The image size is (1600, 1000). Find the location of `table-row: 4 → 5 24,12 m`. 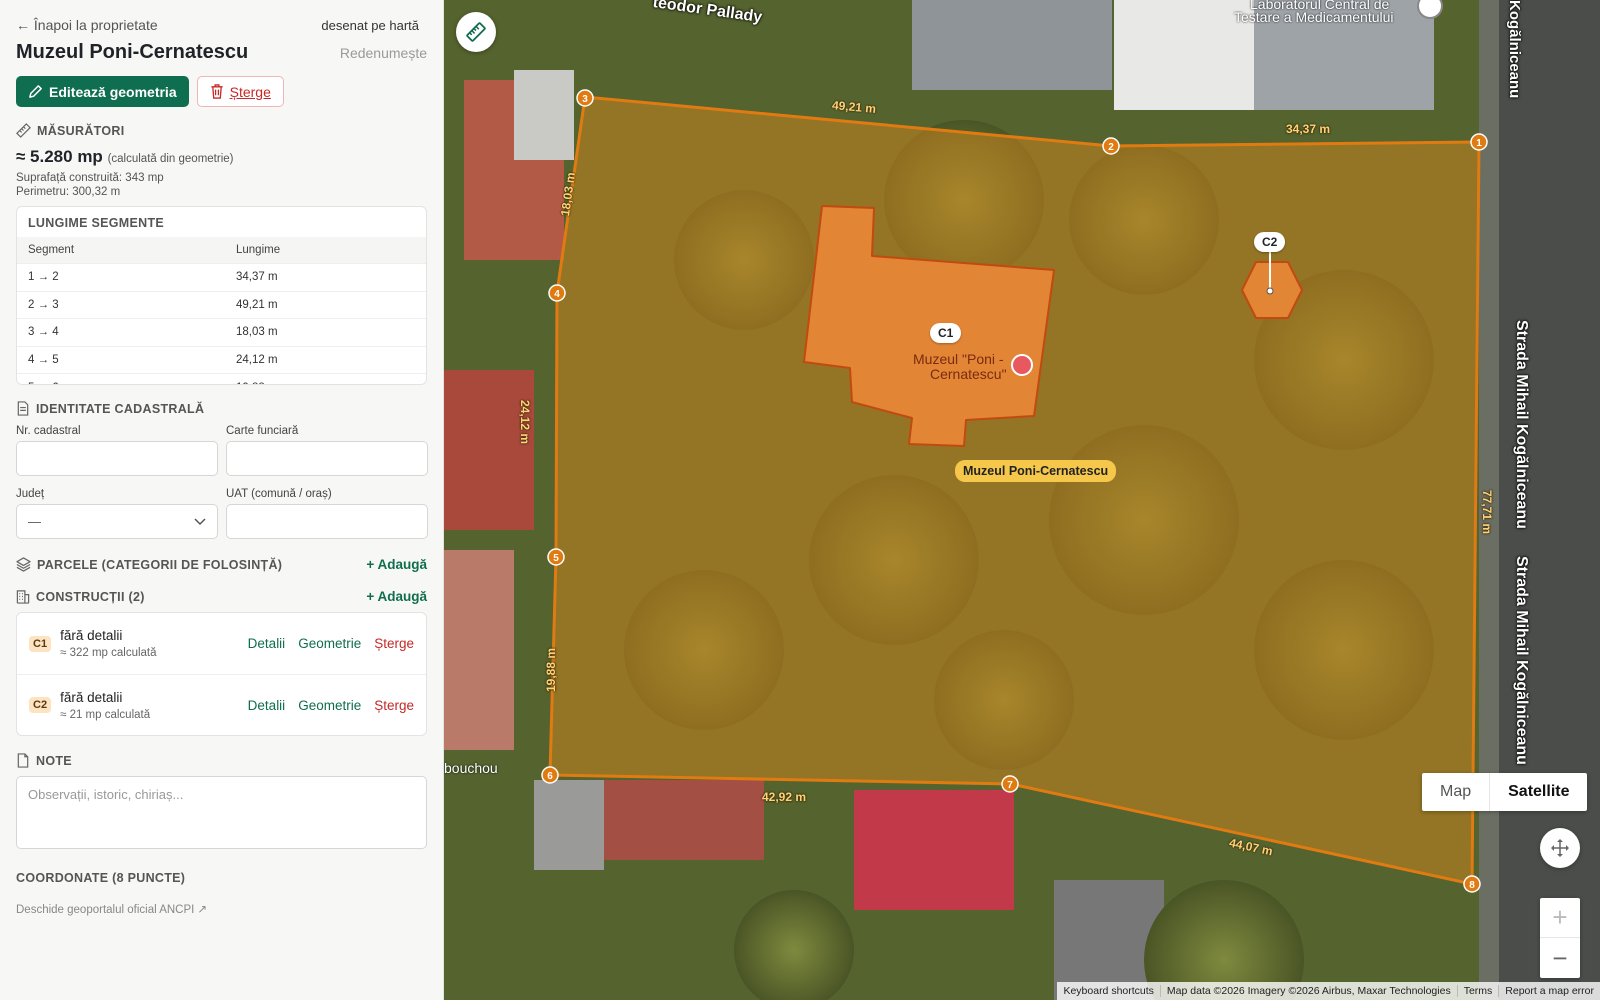

table-row: 4 → 5 24,12 m is located at coordinates (221, 359).